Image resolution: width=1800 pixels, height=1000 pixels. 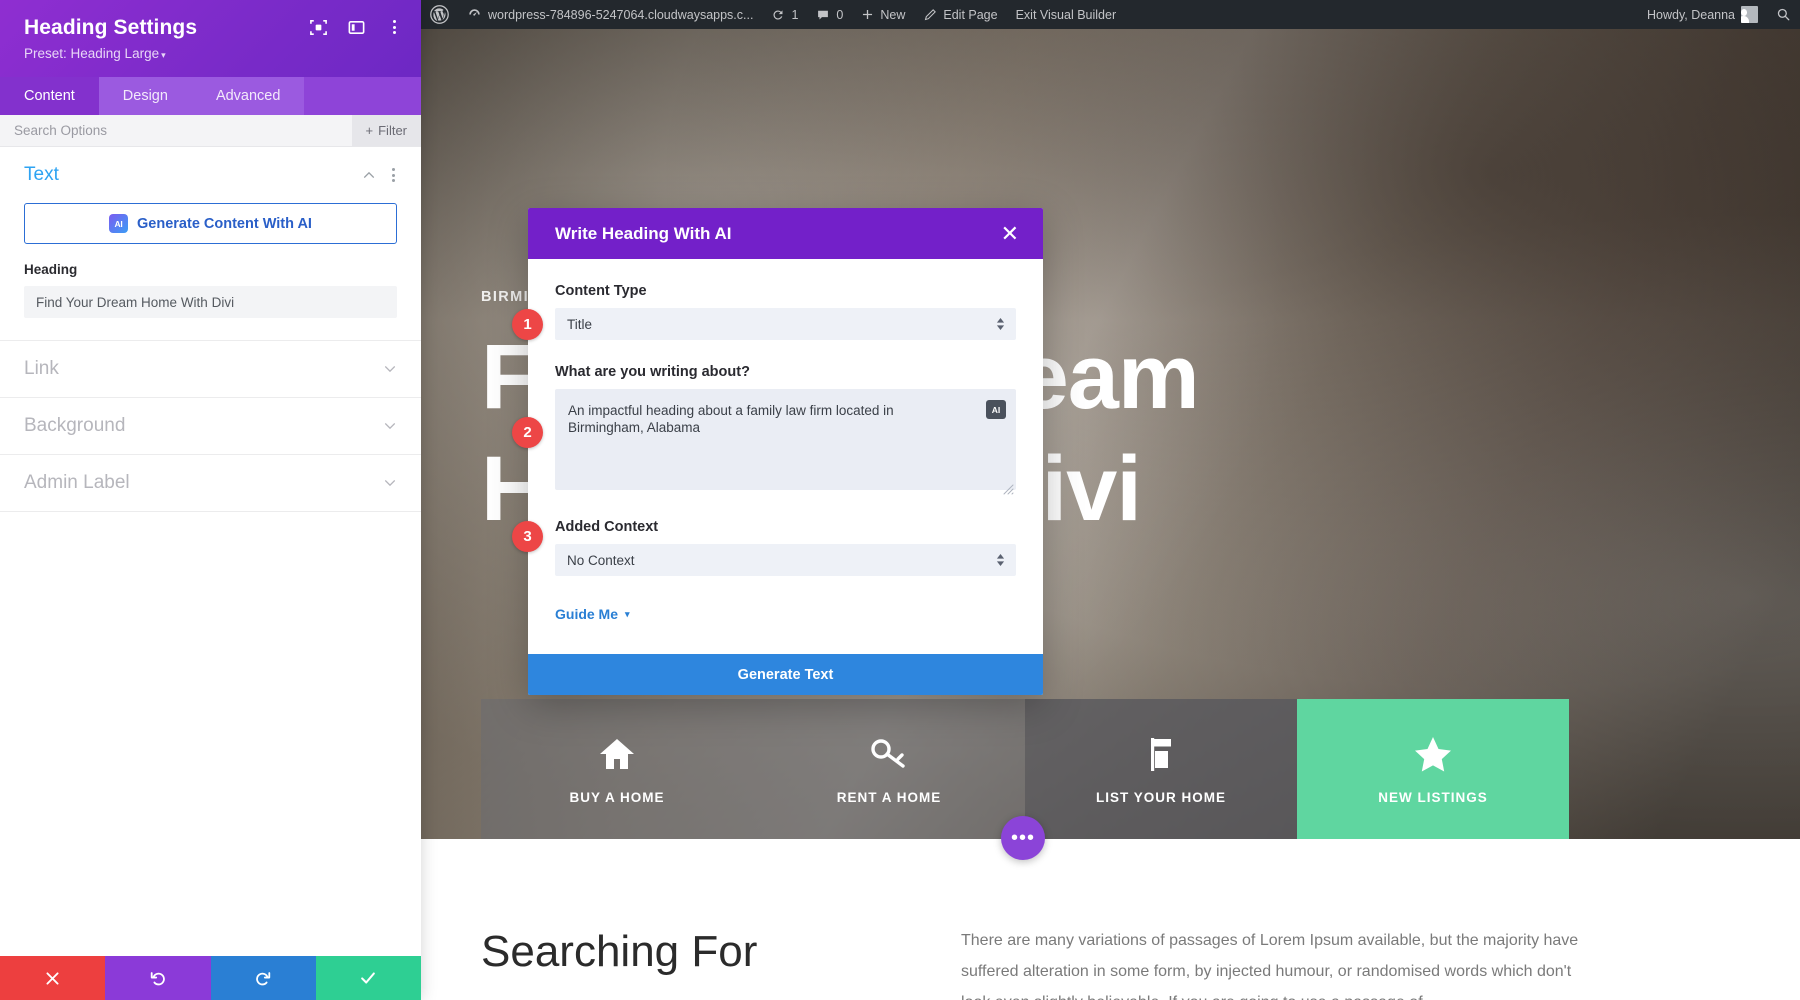 What do you see at coordinates (829, 14) in the screenshot?
I see `comments-item: 0` at bounding box center [829, 14].